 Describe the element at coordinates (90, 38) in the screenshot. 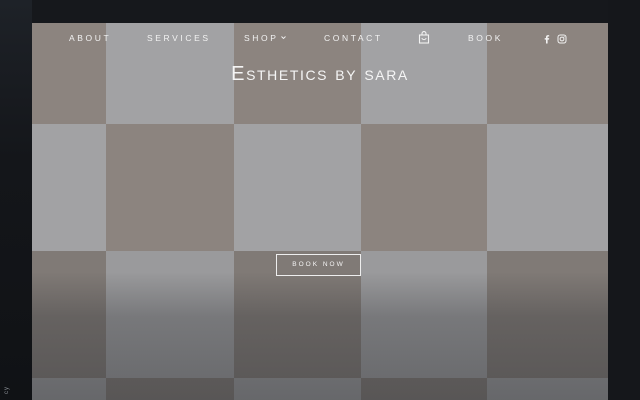

I see `nav-about: ABOUT` at that location.